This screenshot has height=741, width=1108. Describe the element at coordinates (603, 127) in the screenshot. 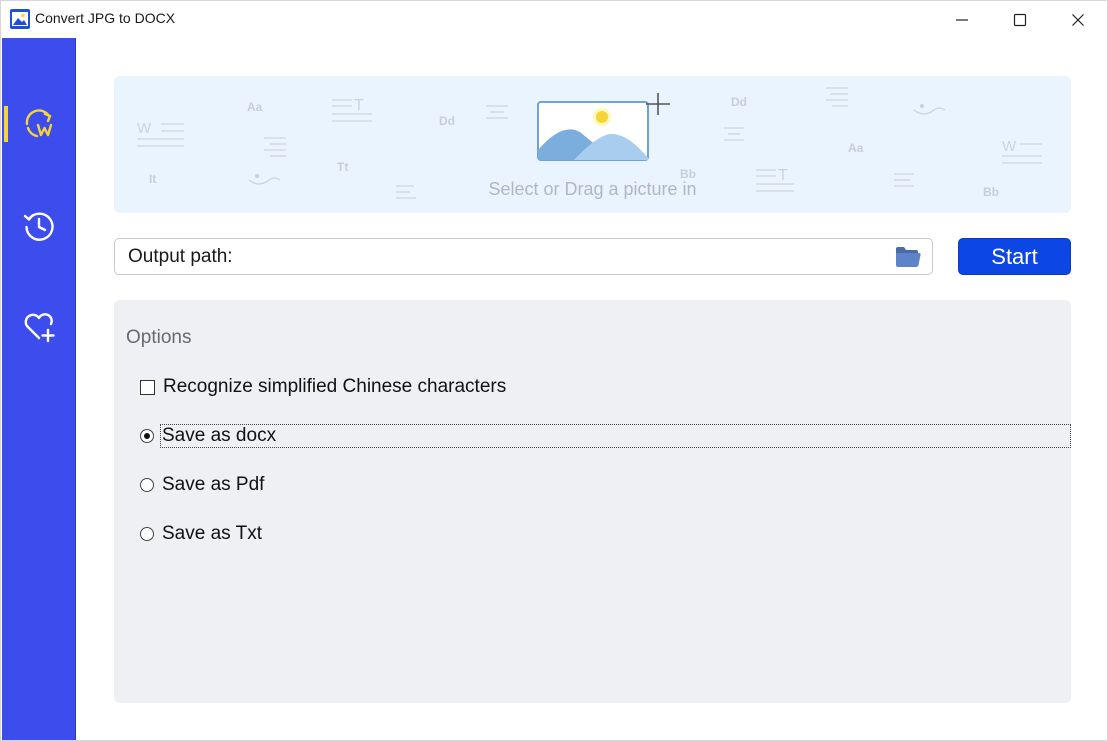

I see `picture-add-icon` at that location.